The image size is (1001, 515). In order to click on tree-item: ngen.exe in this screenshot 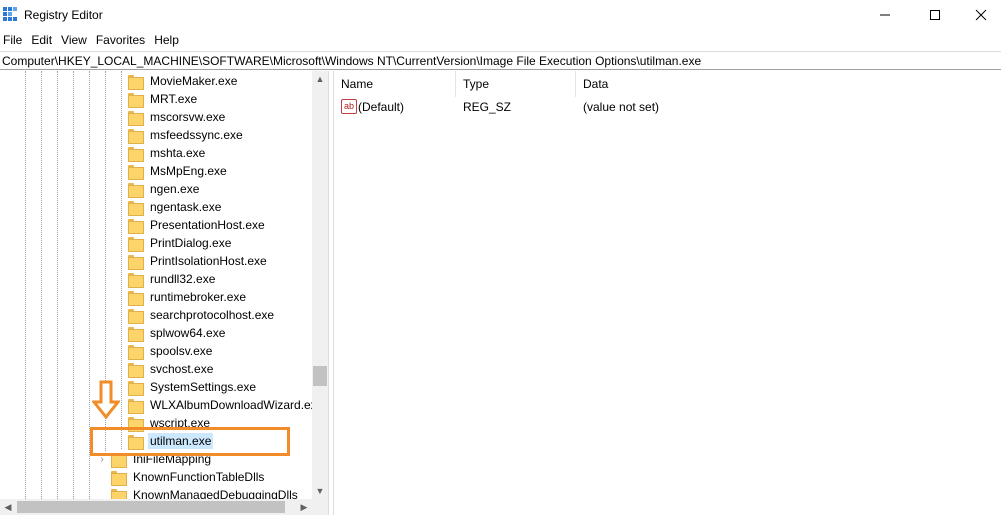, I will do `click(164, 189)`.